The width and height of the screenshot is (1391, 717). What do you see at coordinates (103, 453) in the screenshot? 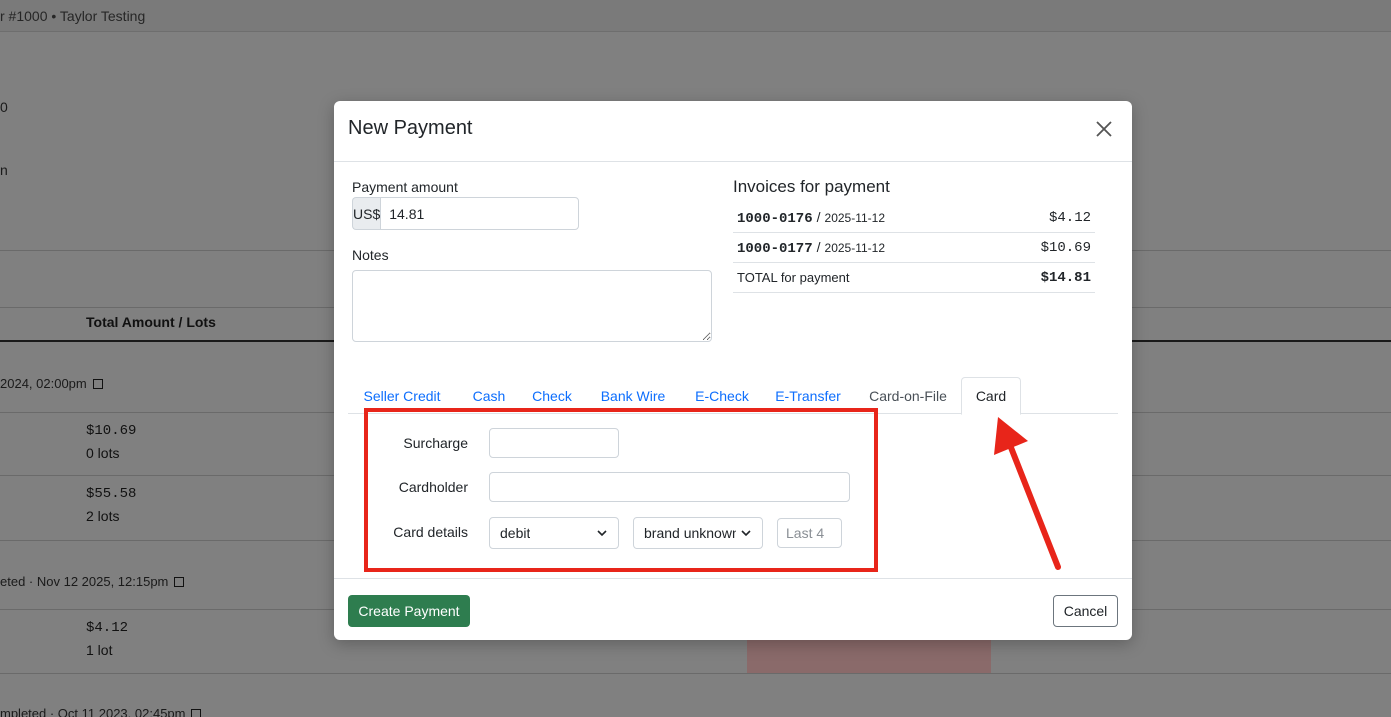
I see `row-lots: 0 lots` at bounding box center [103, 453].